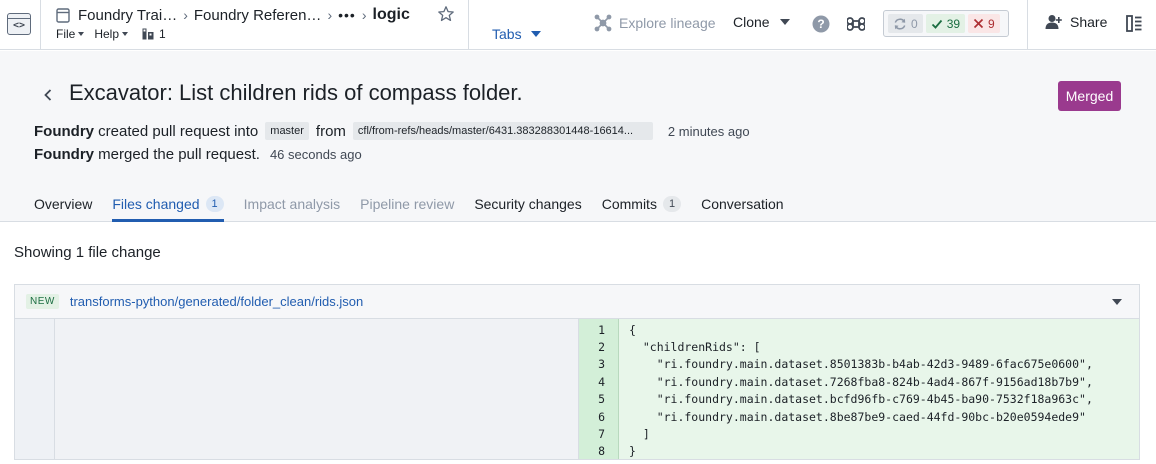 The image size is (1156, 464). Describe the element at coordinates (528, 204) in the screenshot. I see `tab-label: Security changes` at that location.